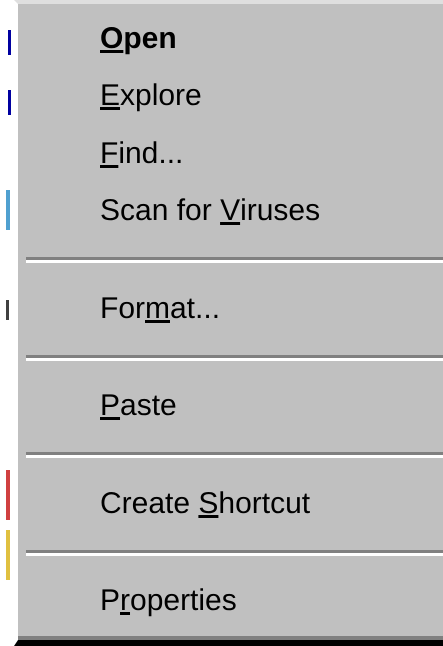 The height and width of the screenshot is (646, 443). What do you see at coordinates (230, 601) in the screenshot?
I see `menu-item: Properties` at bounding box center [230, 601].